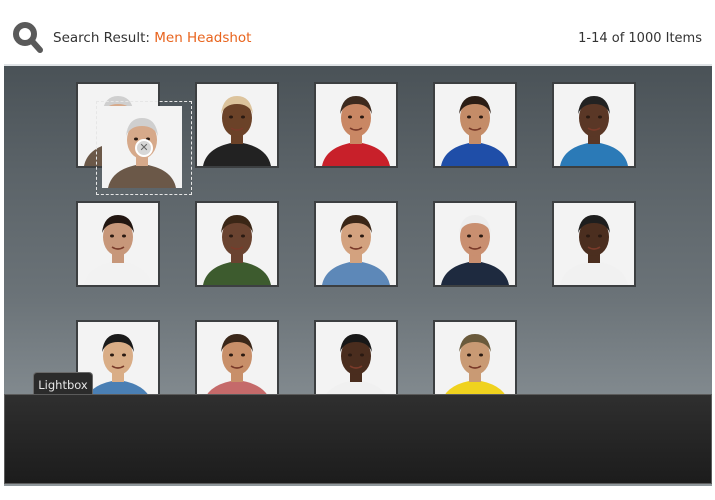 The width and height of the screenshot is (715, 500). What do you see at coordinates (202, 38) in the screenshot?
I see `search-term: Men Headshot` at bounding box center [202, 38].